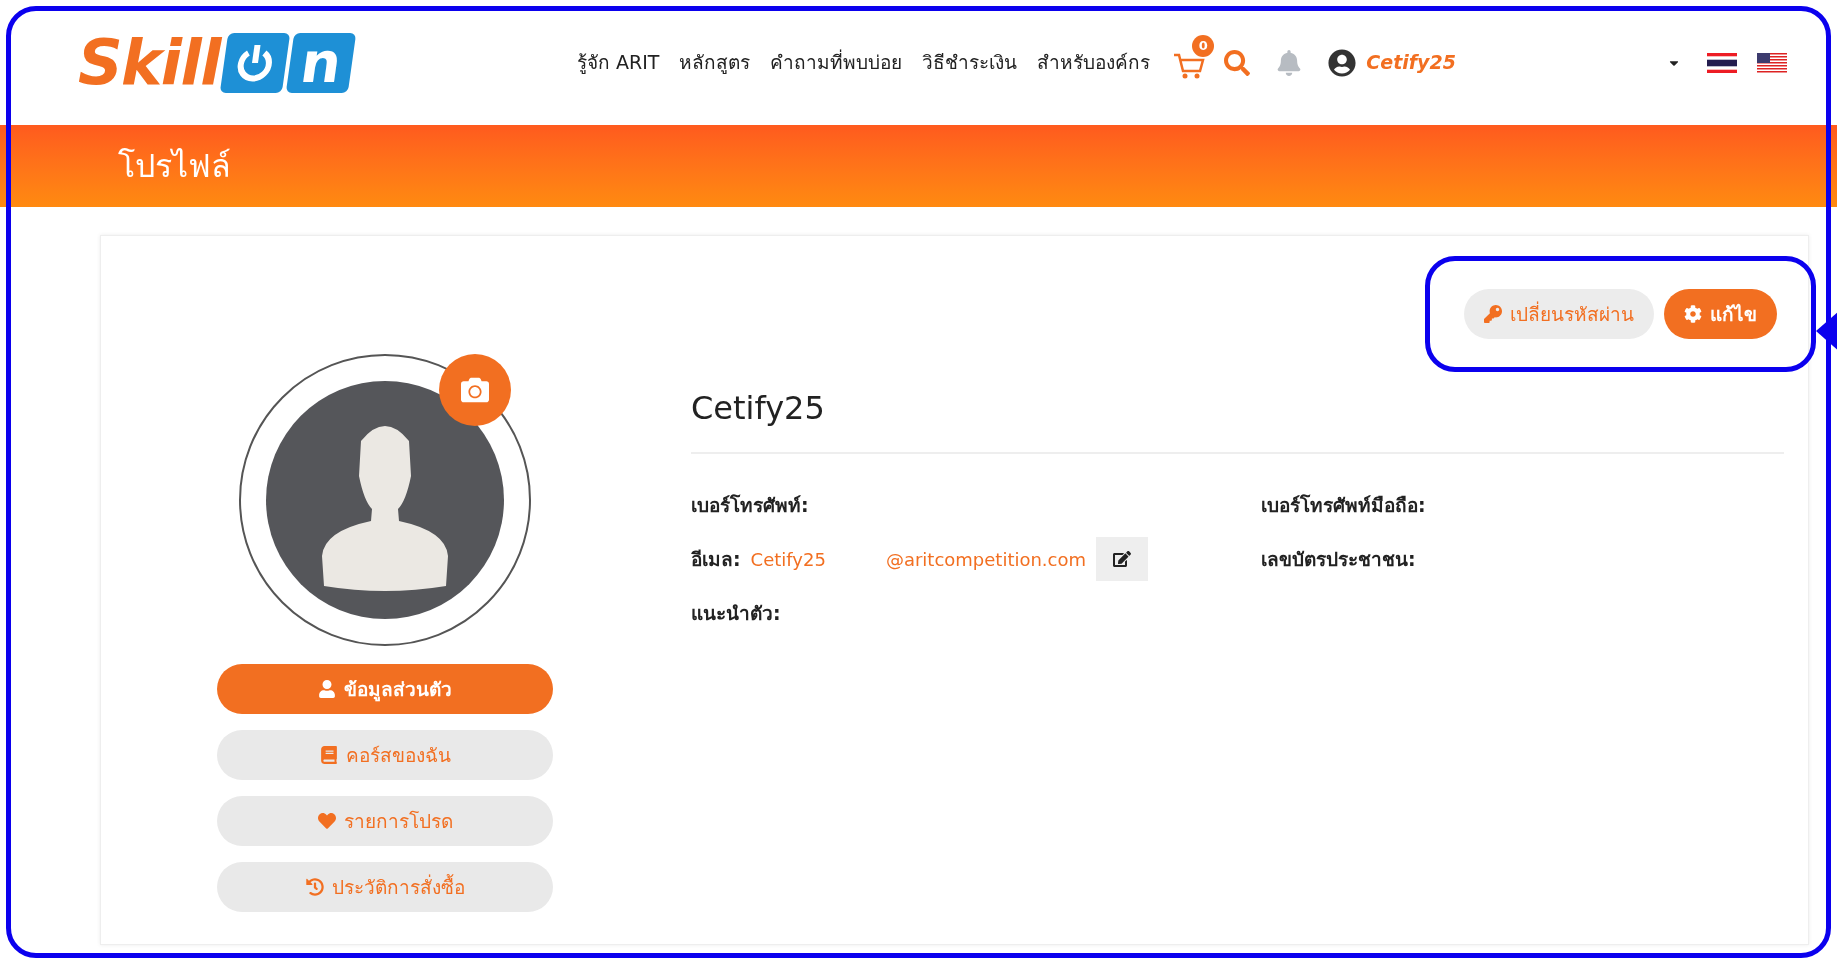  What do you see at coordinates (1338, 559) in the screenshot?
I see `field-label: เลขบัตรประชาชน:` at bounding box center [1338, 559].